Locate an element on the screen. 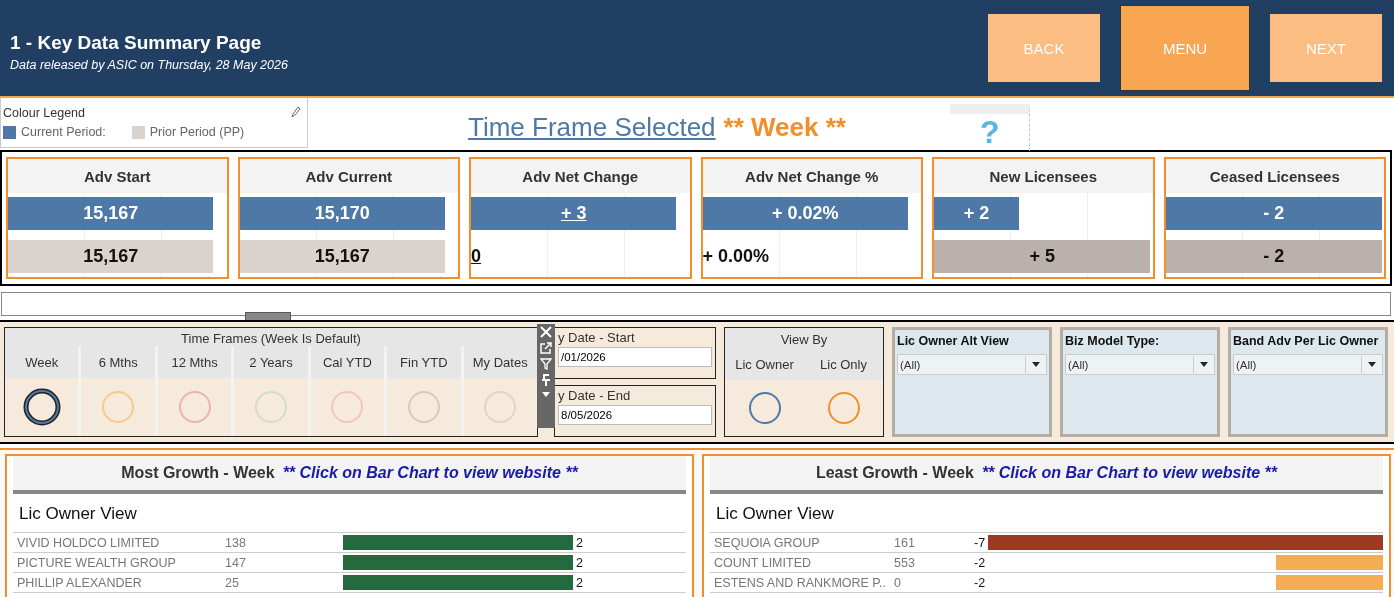 This screenshot has width=1394, height=597. owner-name: ESTENS AND RANKMORE P.. is located at coordinates (800, 582).